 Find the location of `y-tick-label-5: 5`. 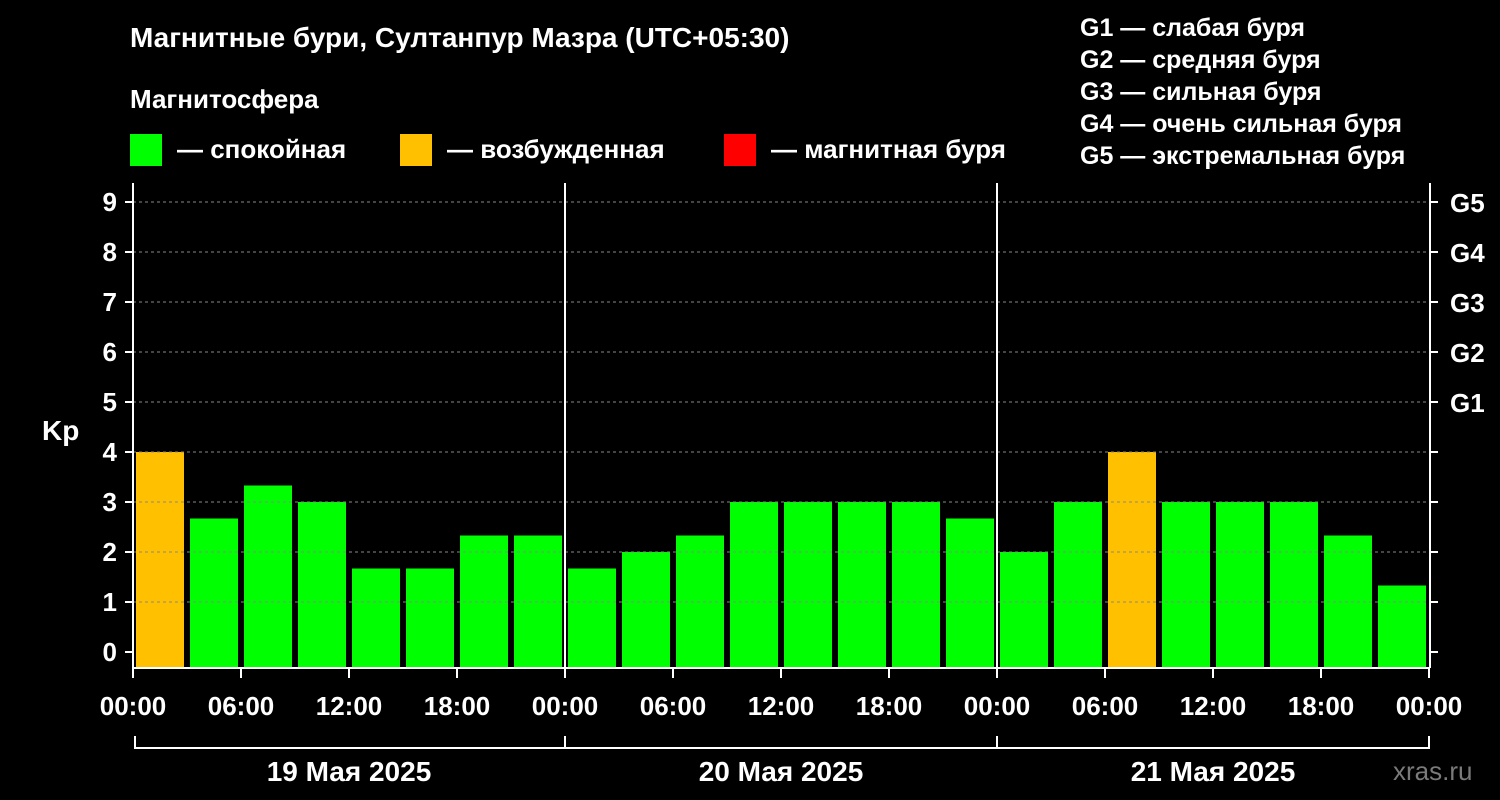

y-tick-label-5: 5 is located at coordinates (110, 402).